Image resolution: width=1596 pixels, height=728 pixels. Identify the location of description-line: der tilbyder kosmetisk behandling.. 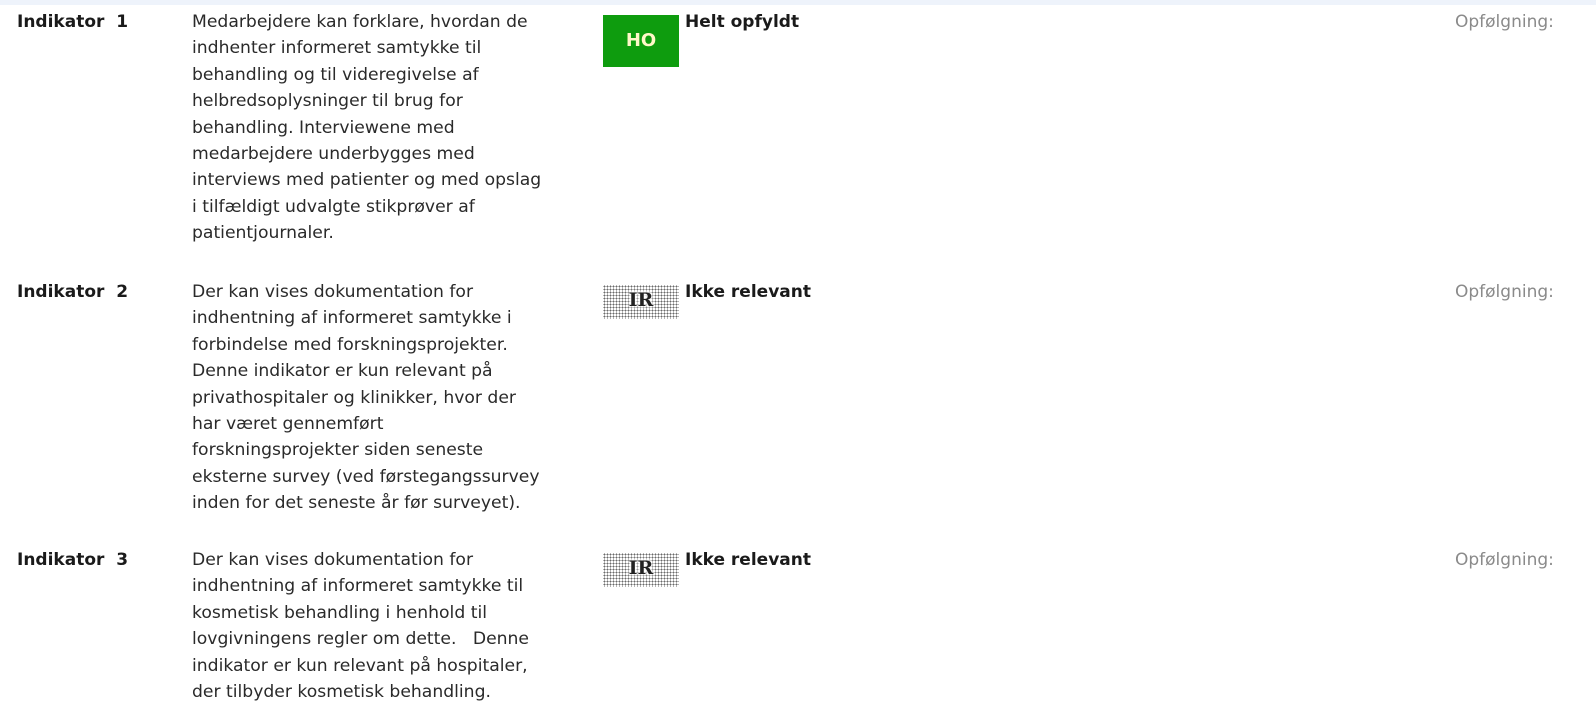
(341, 692).